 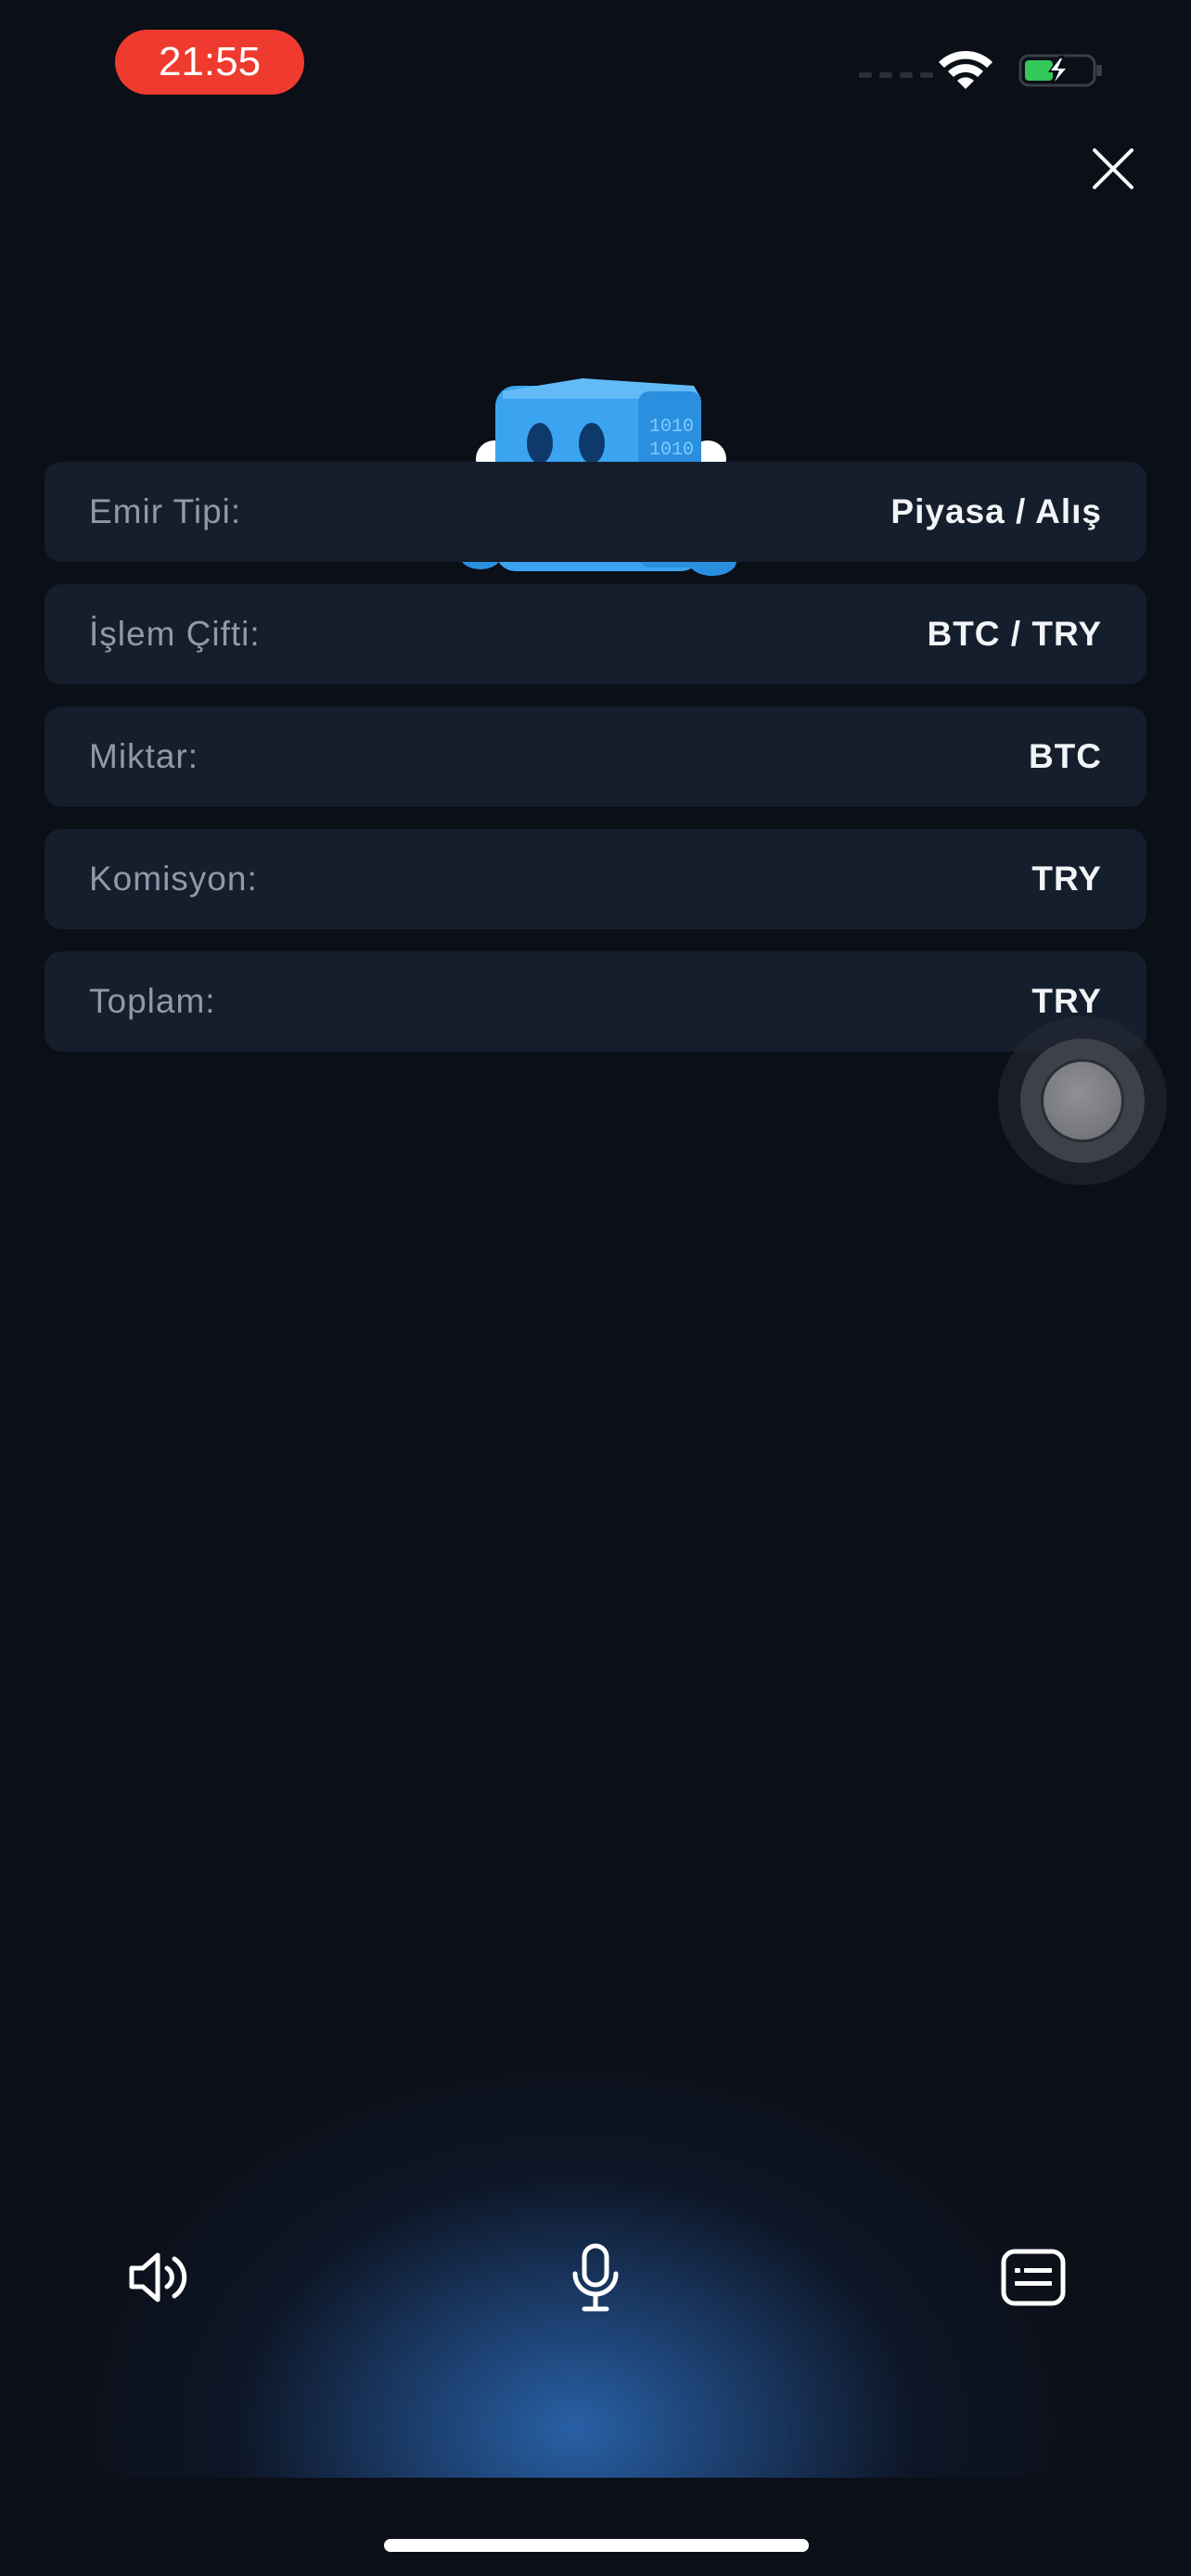 I want to click on keyboard-button, so click(x=1033, y=2277).